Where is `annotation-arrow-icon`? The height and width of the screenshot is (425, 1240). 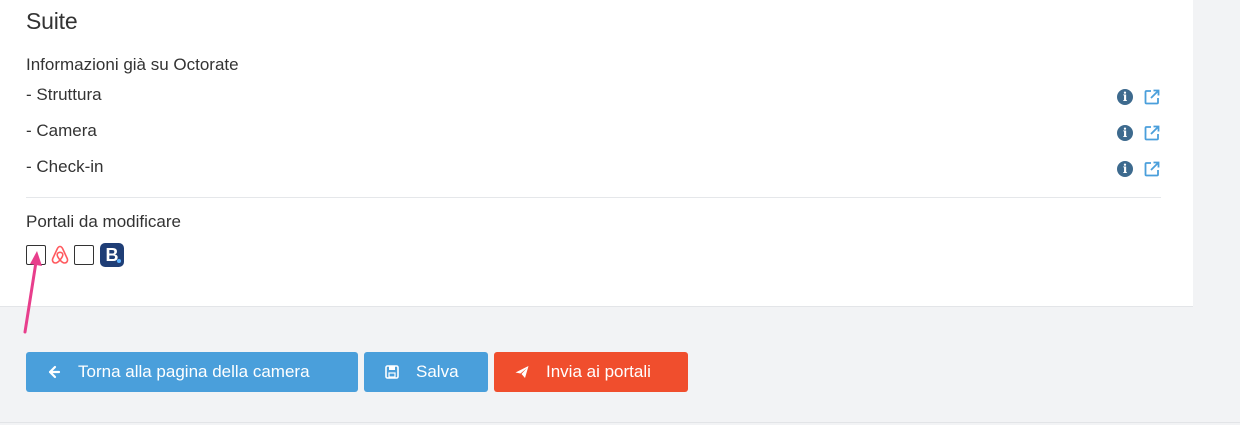 annotation-arrow-icon is located at coordinates (32, 292).